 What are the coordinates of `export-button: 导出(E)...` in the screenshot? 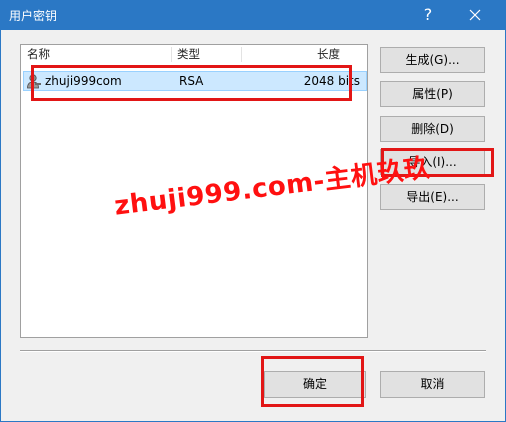 It's located at (432, 197).